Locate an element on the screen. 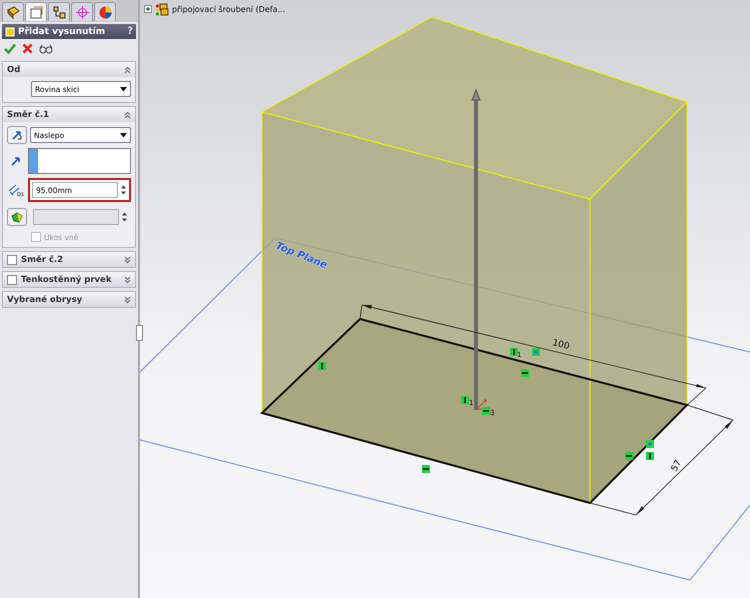 Image resolution: width=750 pixels, height=598 pixels. section-header: Tenkostěnný prvek is located at coordinates (69, 279).